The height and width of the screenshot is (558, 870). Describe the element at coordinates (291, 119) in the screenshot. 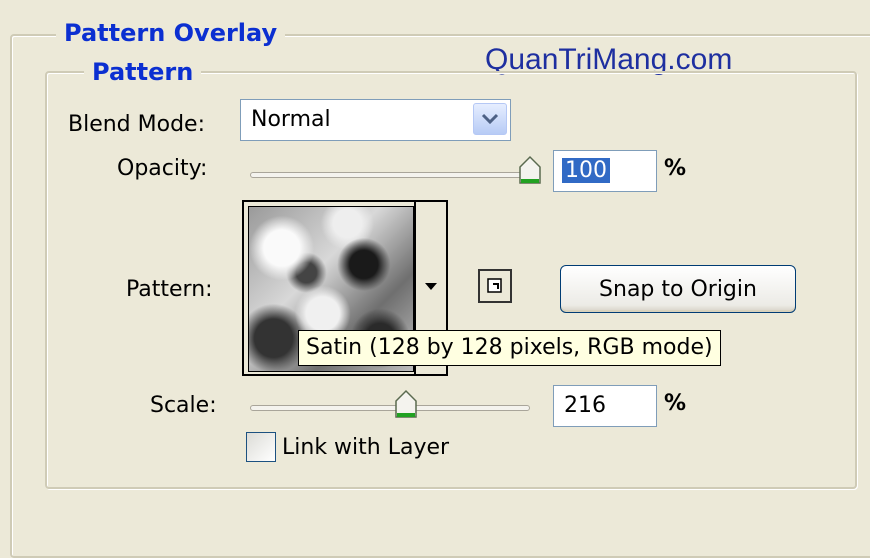

I see `blend-mode-value: Normal` at that location.